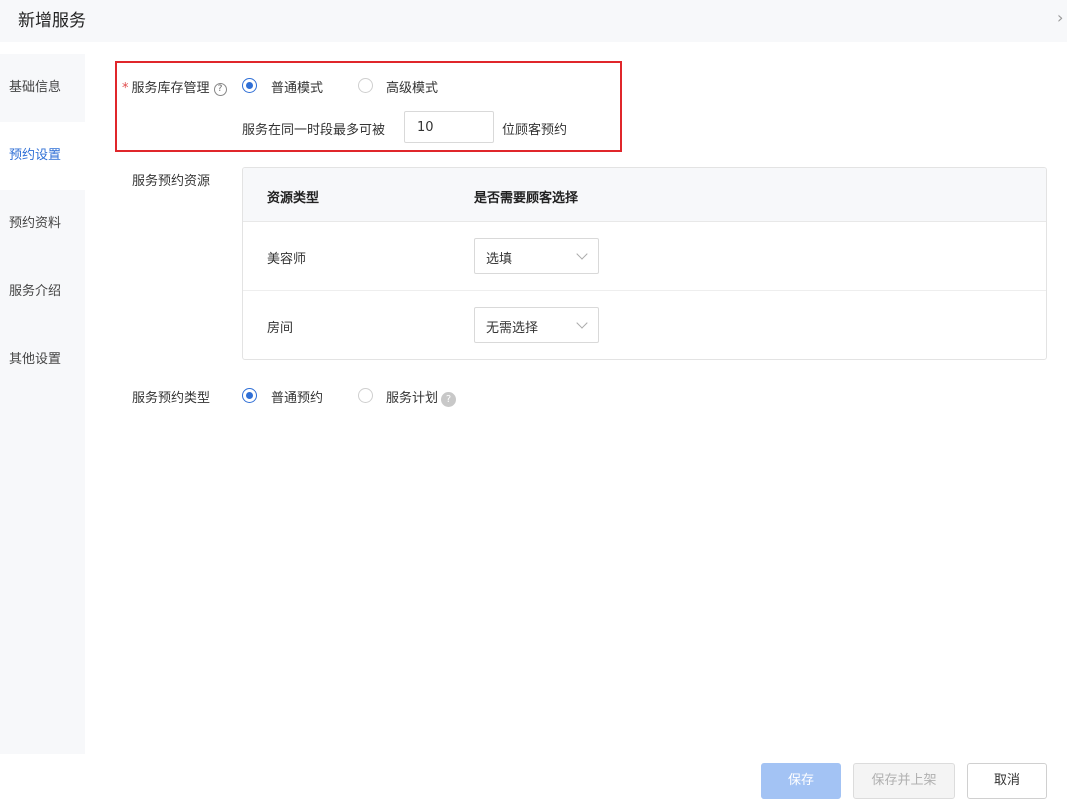  What do you see at coordinates (412, 88) in the screenshot?
I see `radio-advanced-mode-label: 高级模式` at bounding box center [412, 88].